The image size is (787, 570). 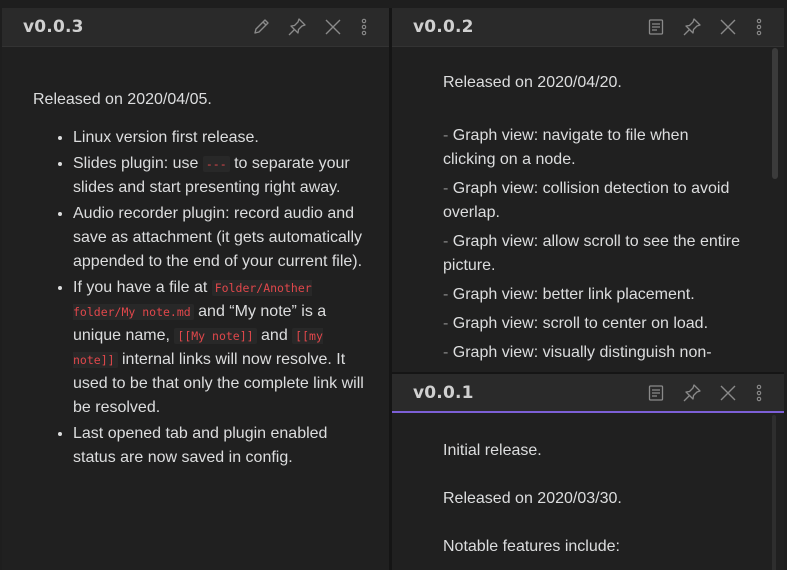 I want to click on note-line: - Graph view: visually distinguish non-, so click(x=593, y=353).